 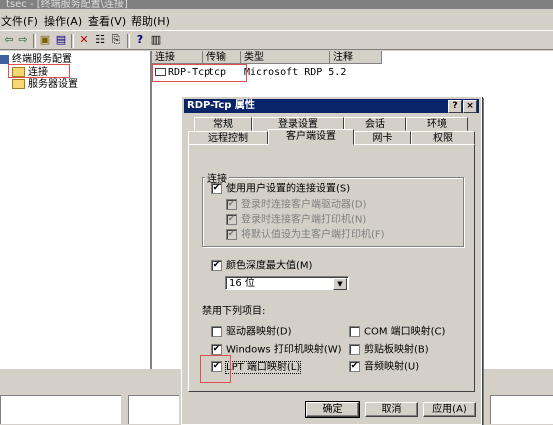 What do you see at coordinates (19, 21) in the screenshot?
I see `menu-file: 文件(F)` at bounding box center [19, 21].